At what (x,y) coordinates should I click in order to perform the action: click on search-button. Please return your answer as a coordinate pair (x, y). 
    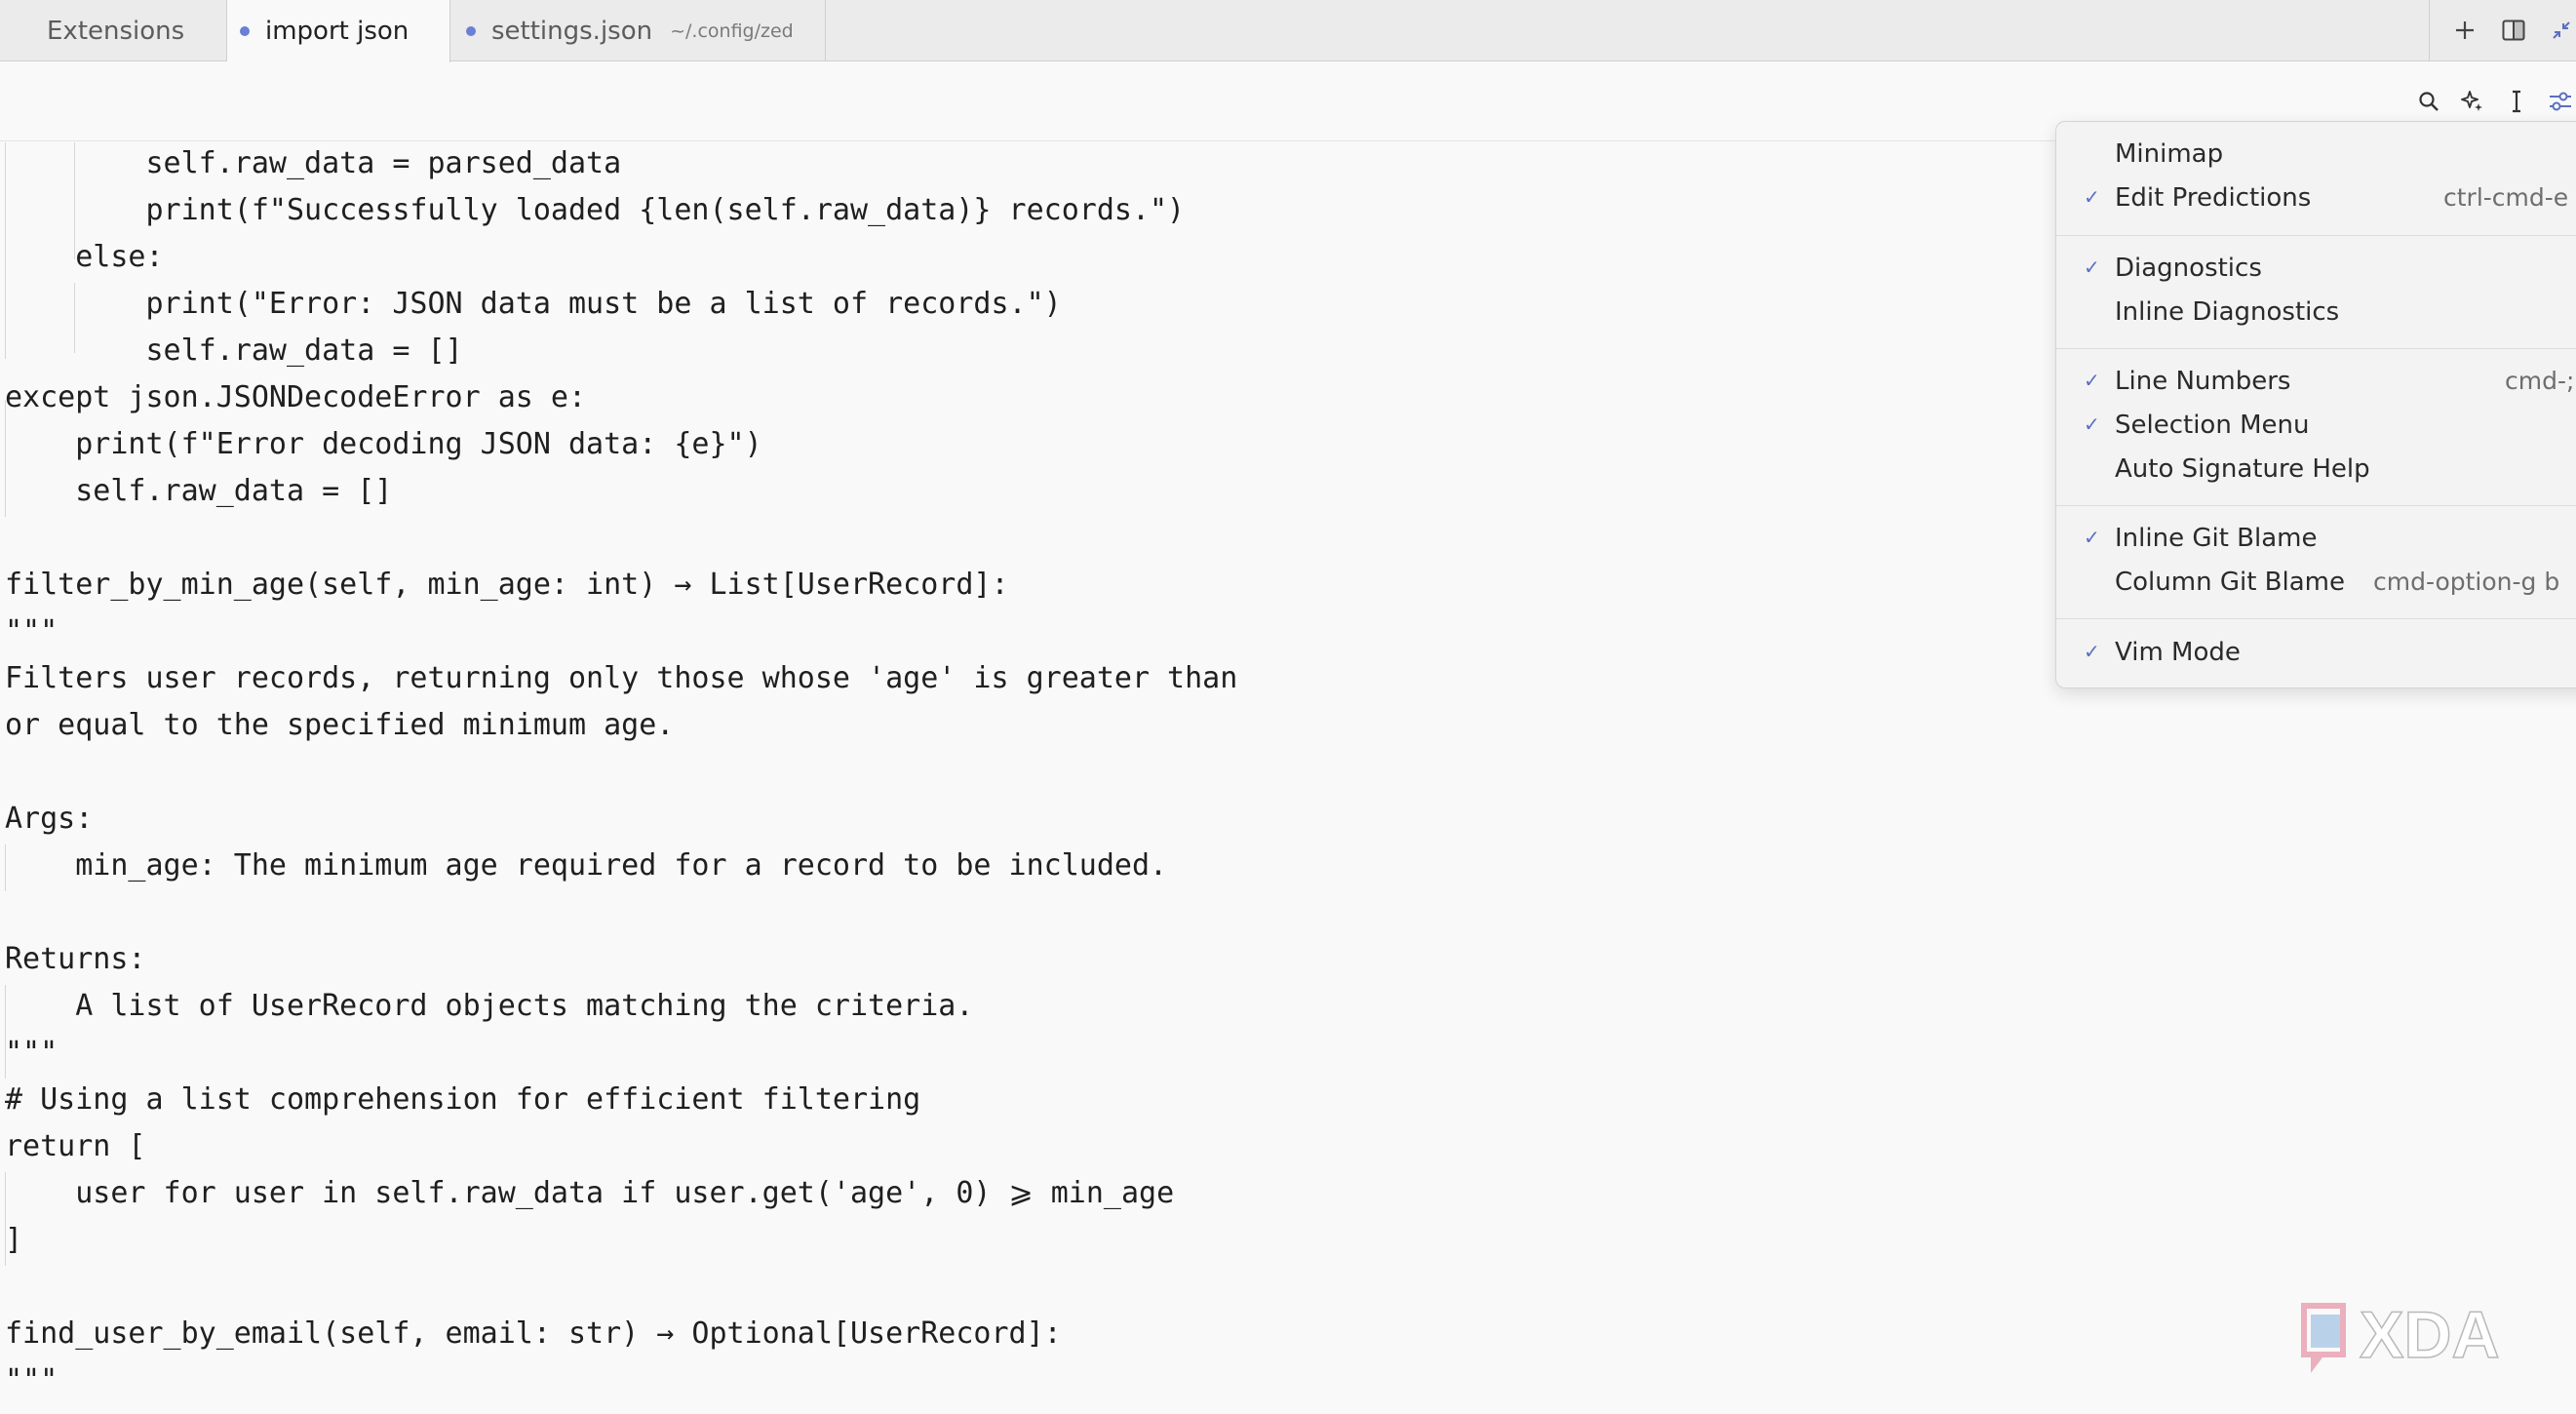
    Looking at the image, I should click on (2428, 101).